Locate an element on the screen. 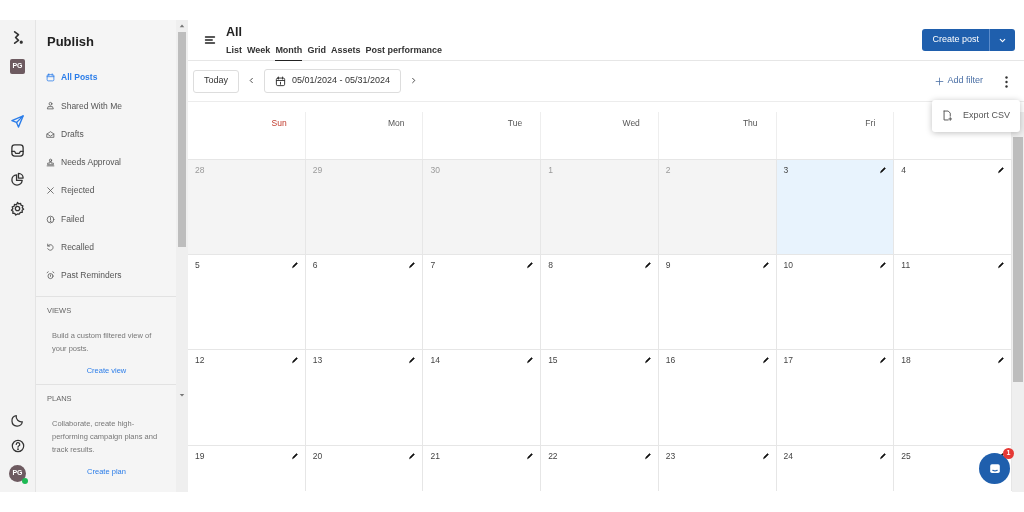  day-number: 22 is located at coordinates (553, 456).